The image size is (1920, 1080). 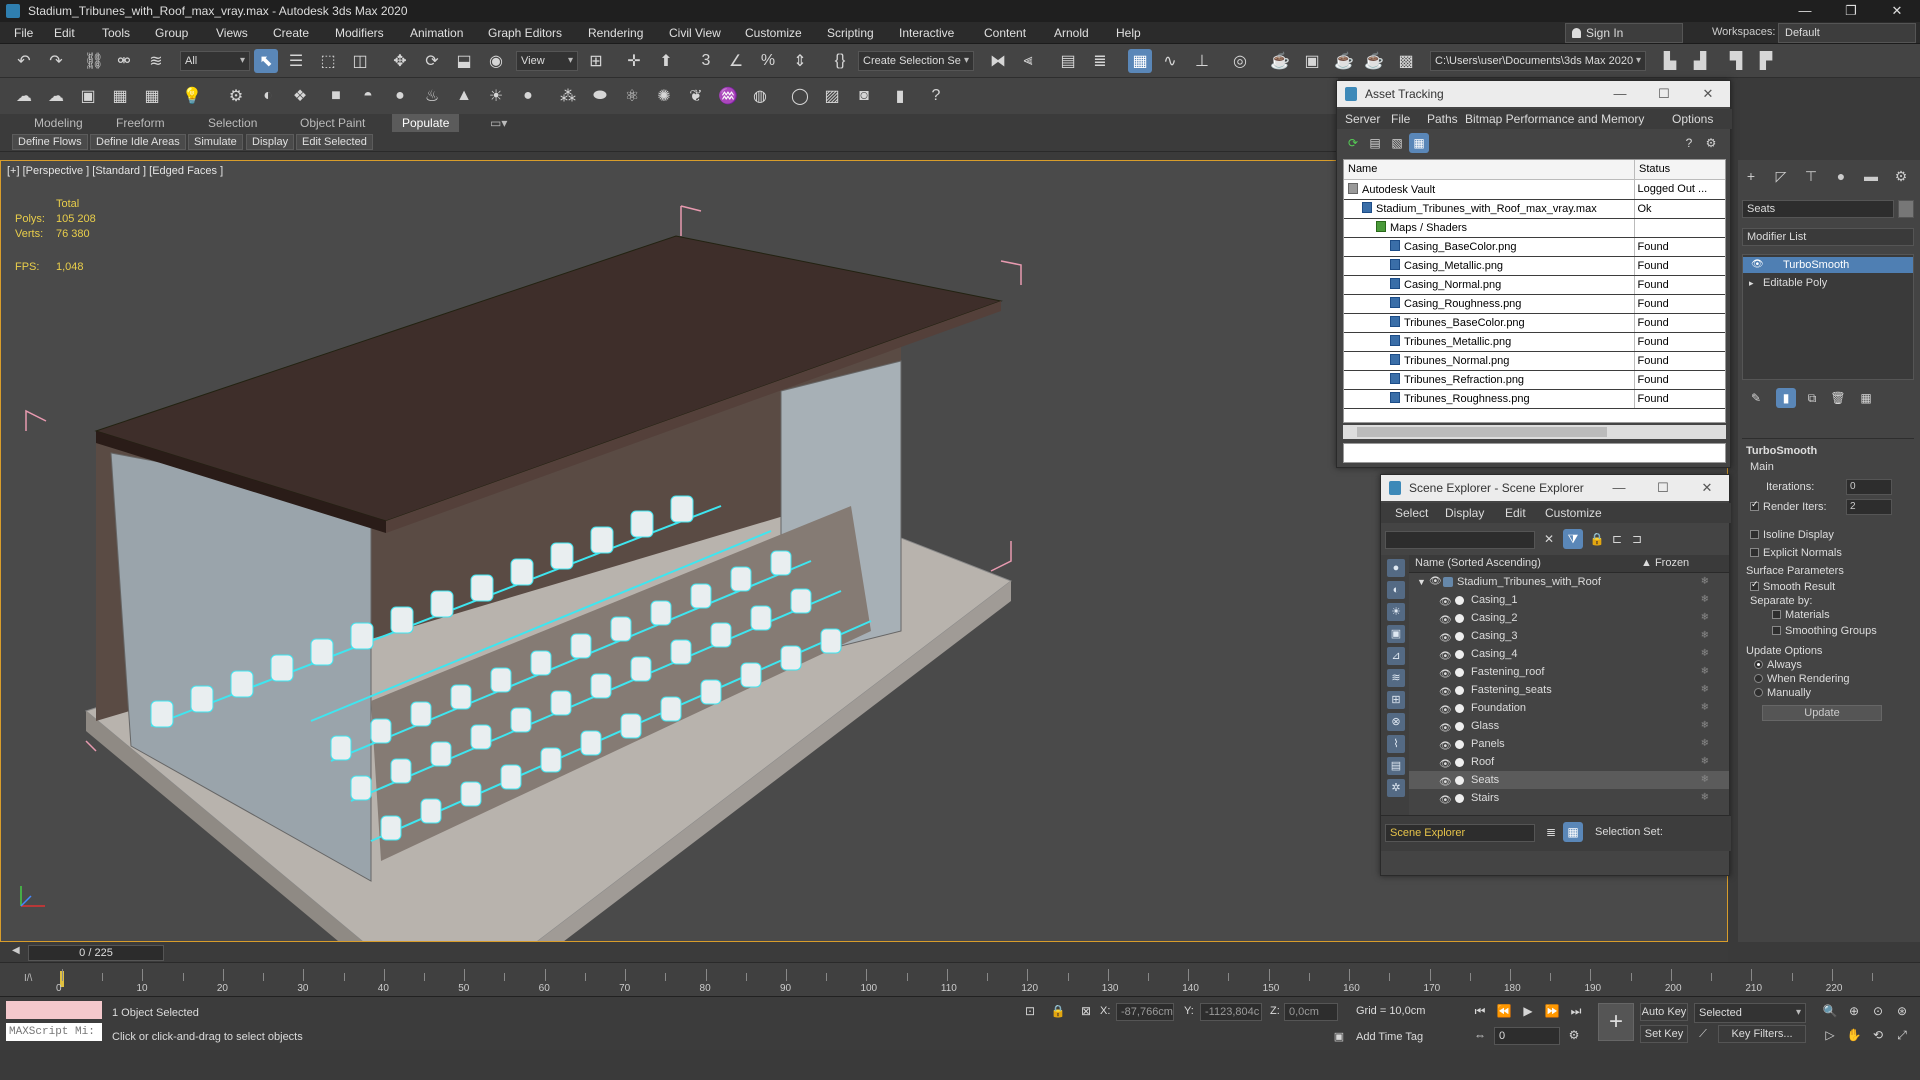 What do you see at coordinates (1339, 1036) in the screenshot?
I see `time-tag-icon: ▣` at bounding box center [1339, 1036].